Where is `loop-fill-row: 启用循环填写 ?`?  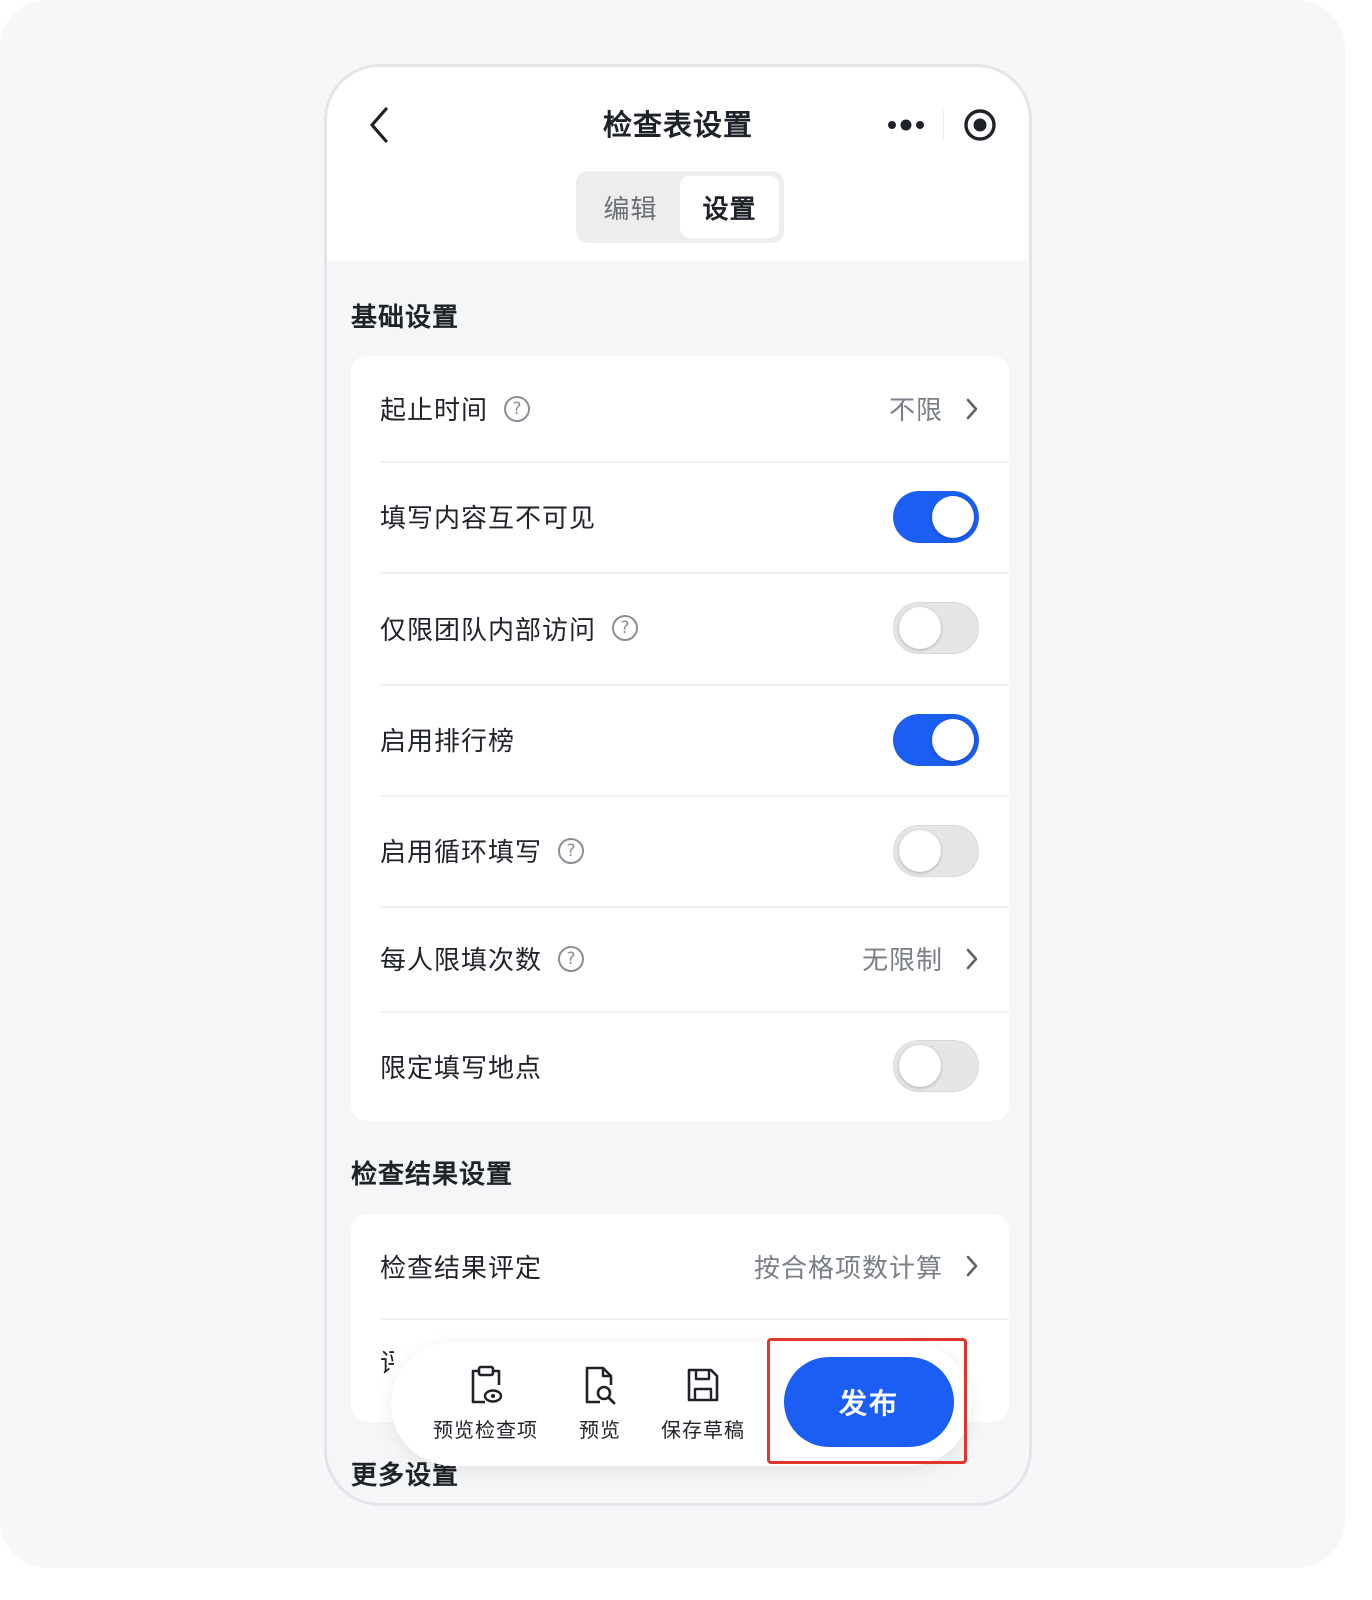 loop-fill-row: 启用循环填写 ? is located at coordinates (680, 850).